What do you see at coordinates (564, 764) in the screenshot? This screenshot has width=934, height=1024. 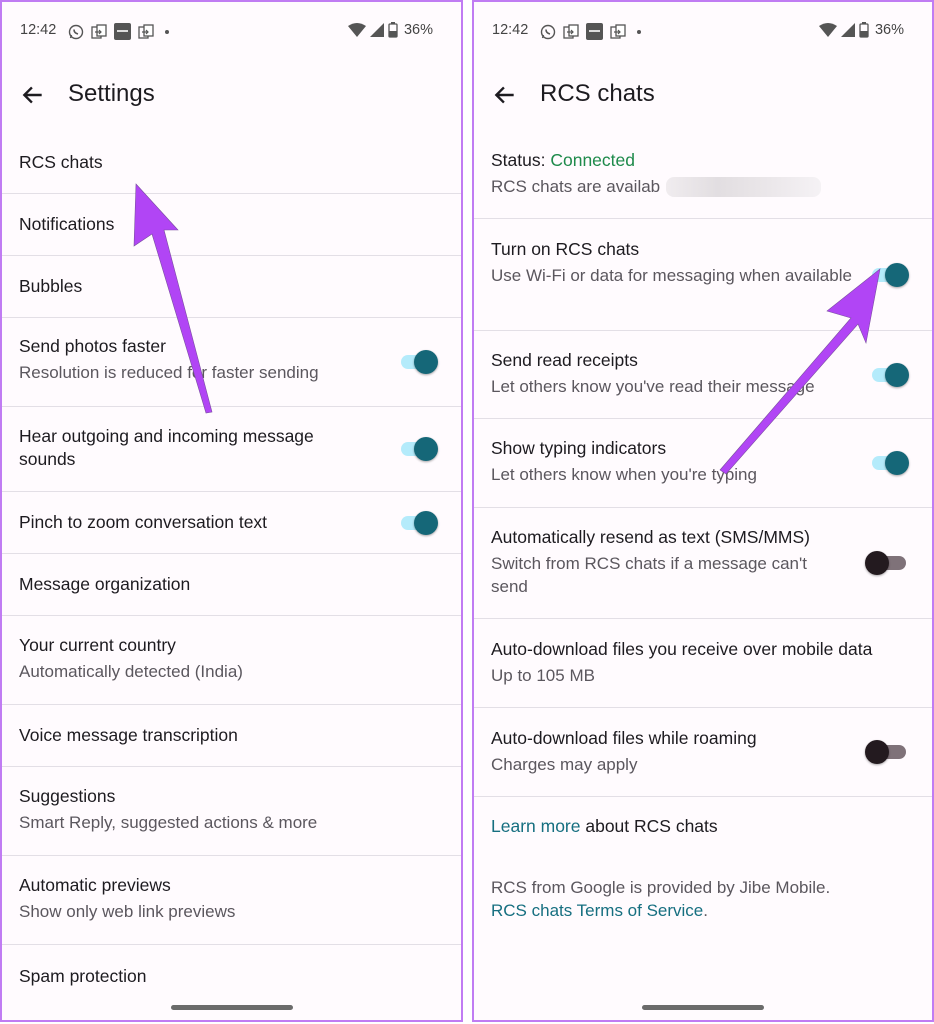 I see `item-subtitle: Charges may apply` at bounding box center [564, 764].